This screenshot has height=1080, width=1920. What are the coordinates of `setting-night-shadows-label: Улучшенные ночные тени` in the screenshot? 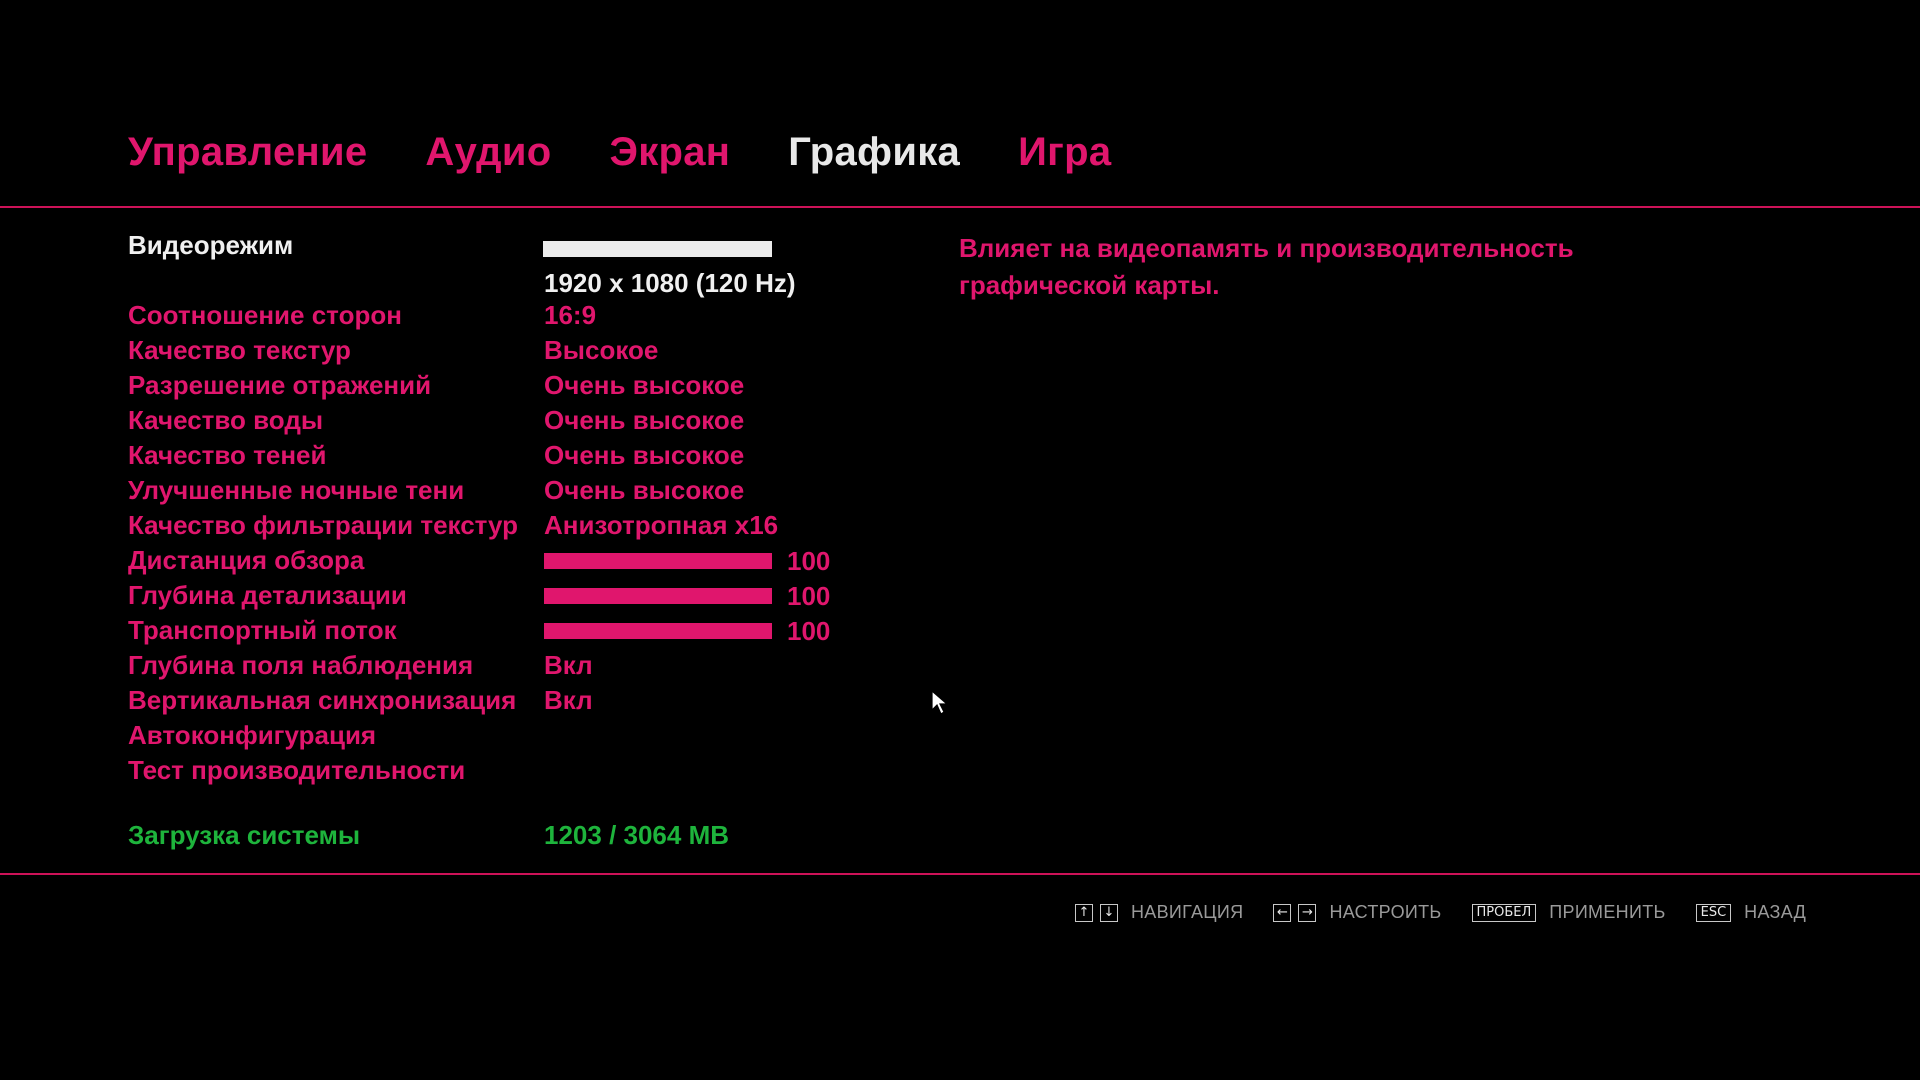 It's located at (296, 490).